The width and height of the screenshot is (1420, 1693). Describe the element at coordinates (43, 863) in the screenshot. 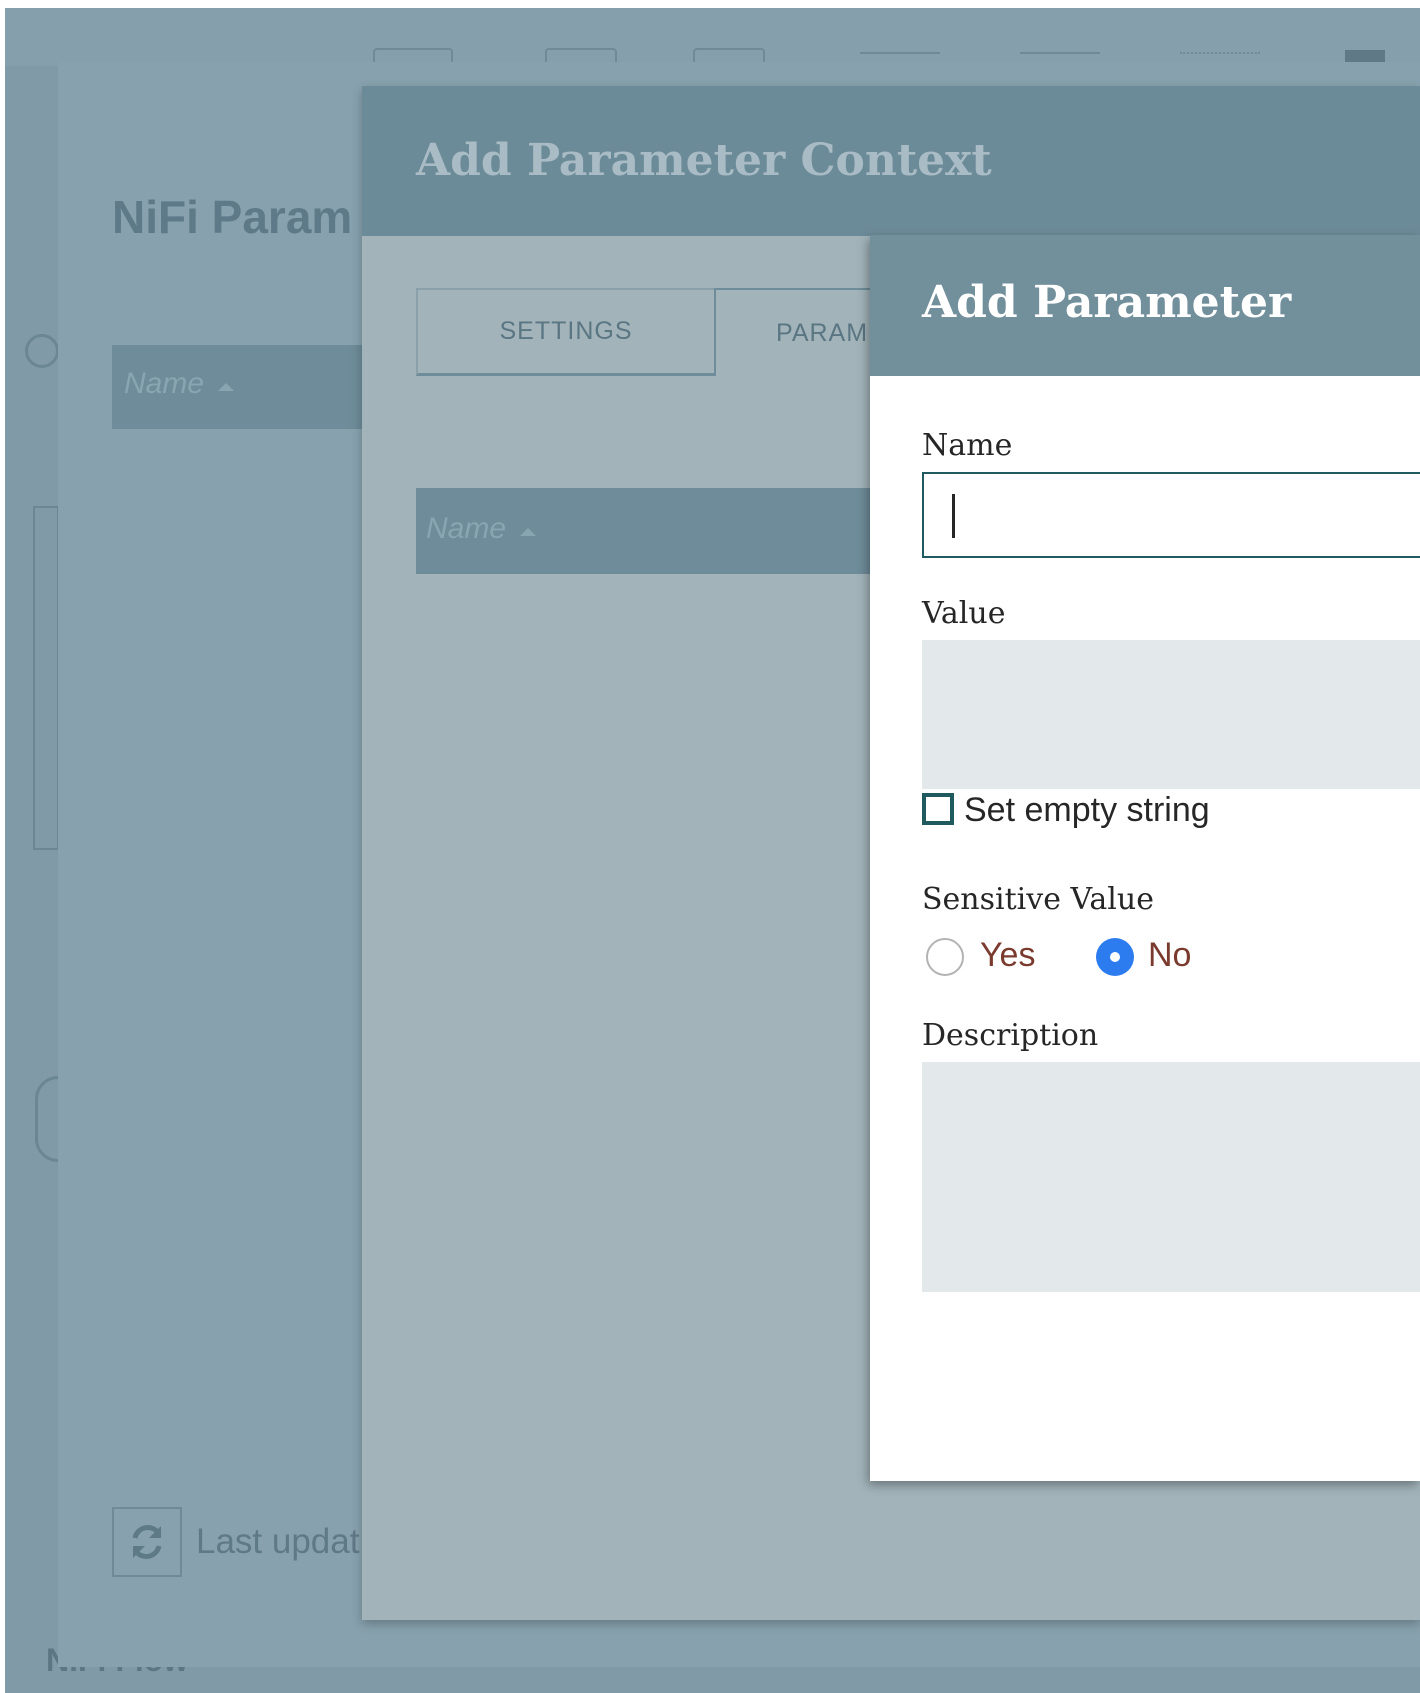

I see `navigation-sidebar` at that location.